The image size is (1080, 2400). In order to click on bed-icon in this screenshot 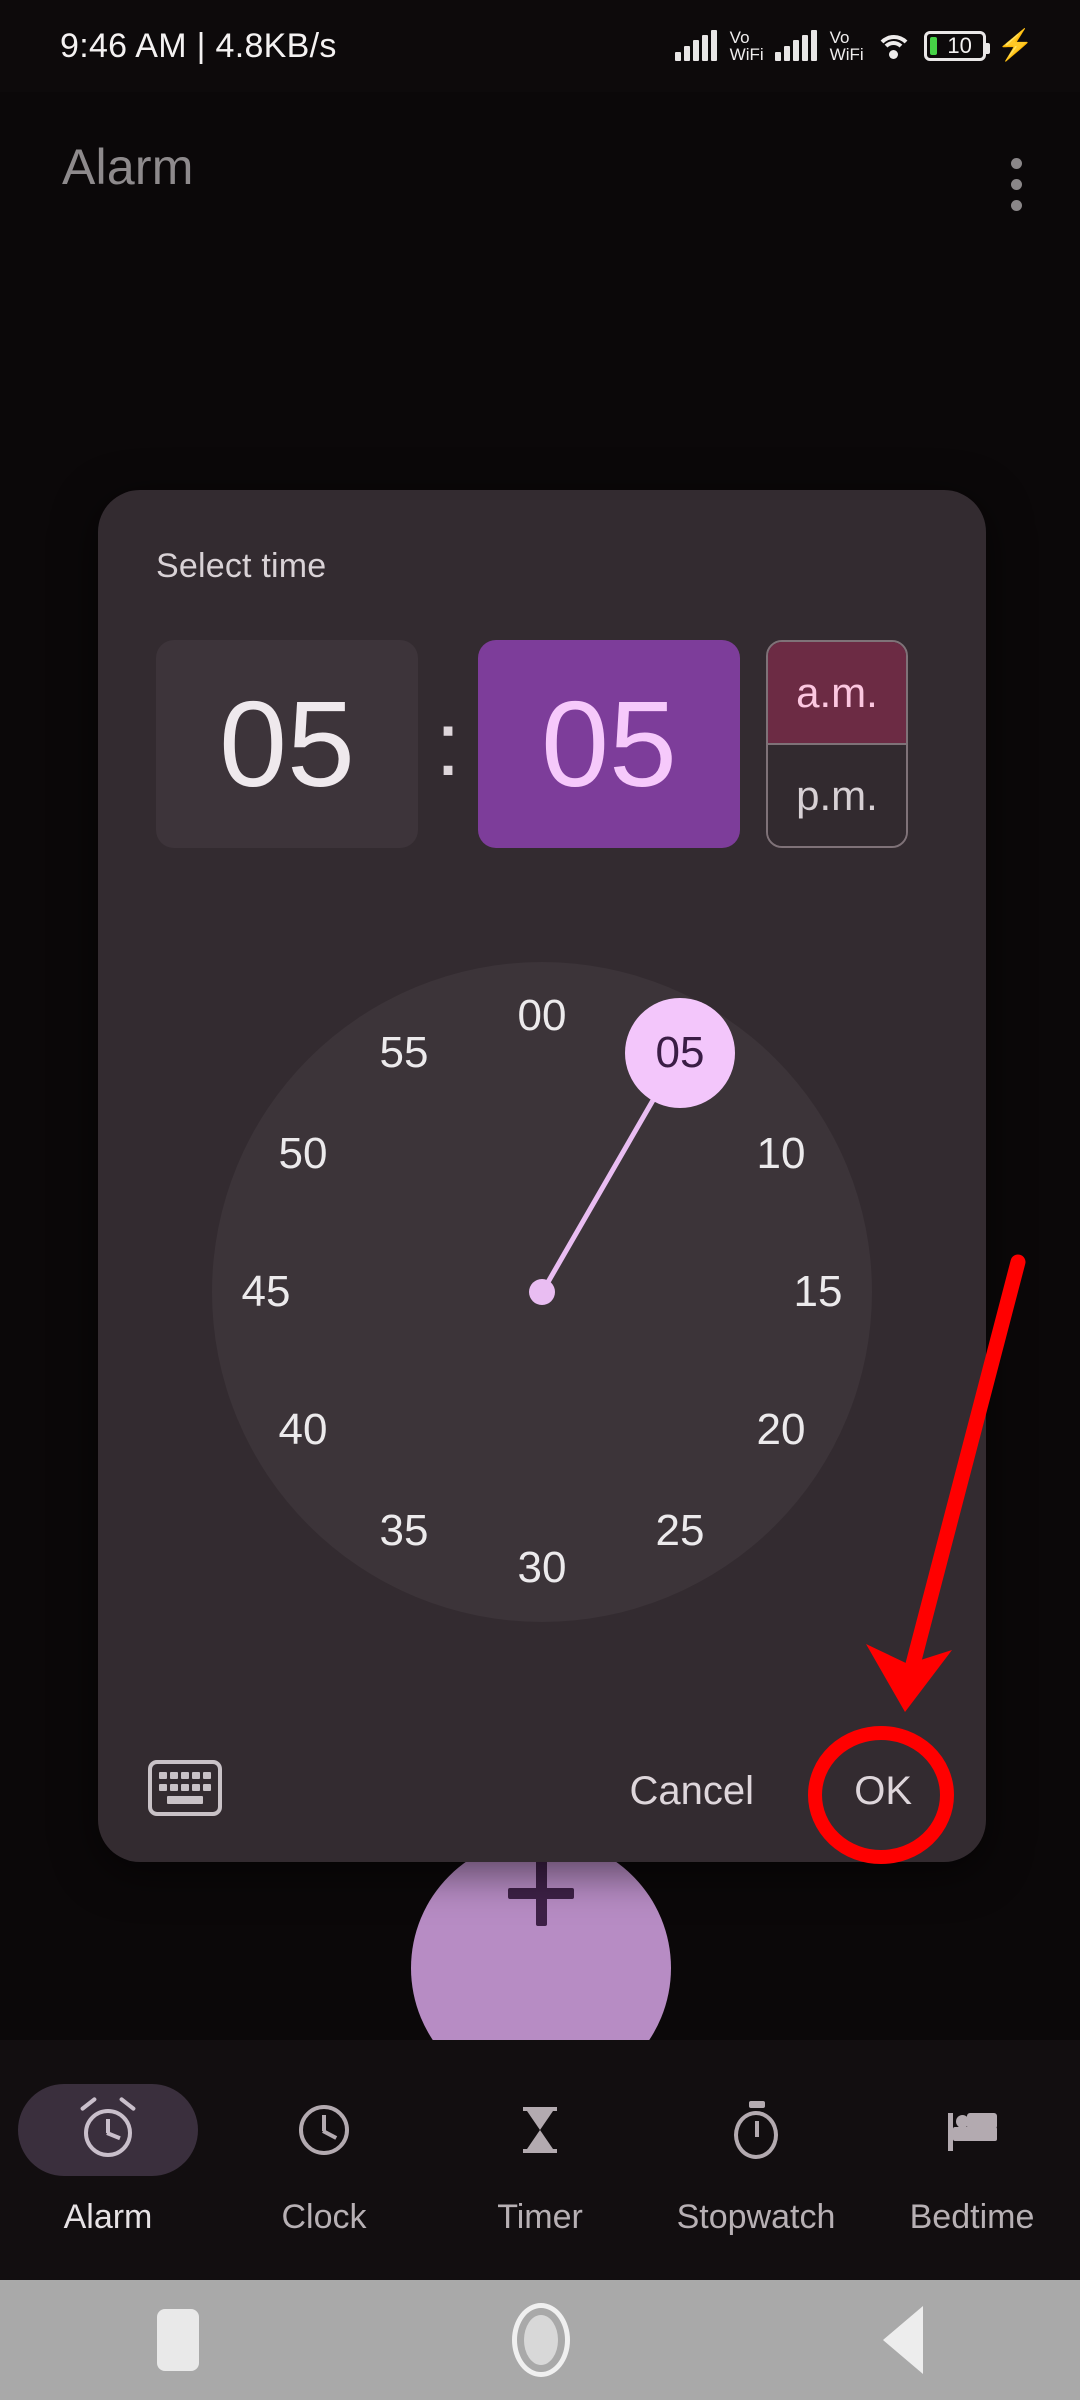, I will do `click(972, 2130)`.